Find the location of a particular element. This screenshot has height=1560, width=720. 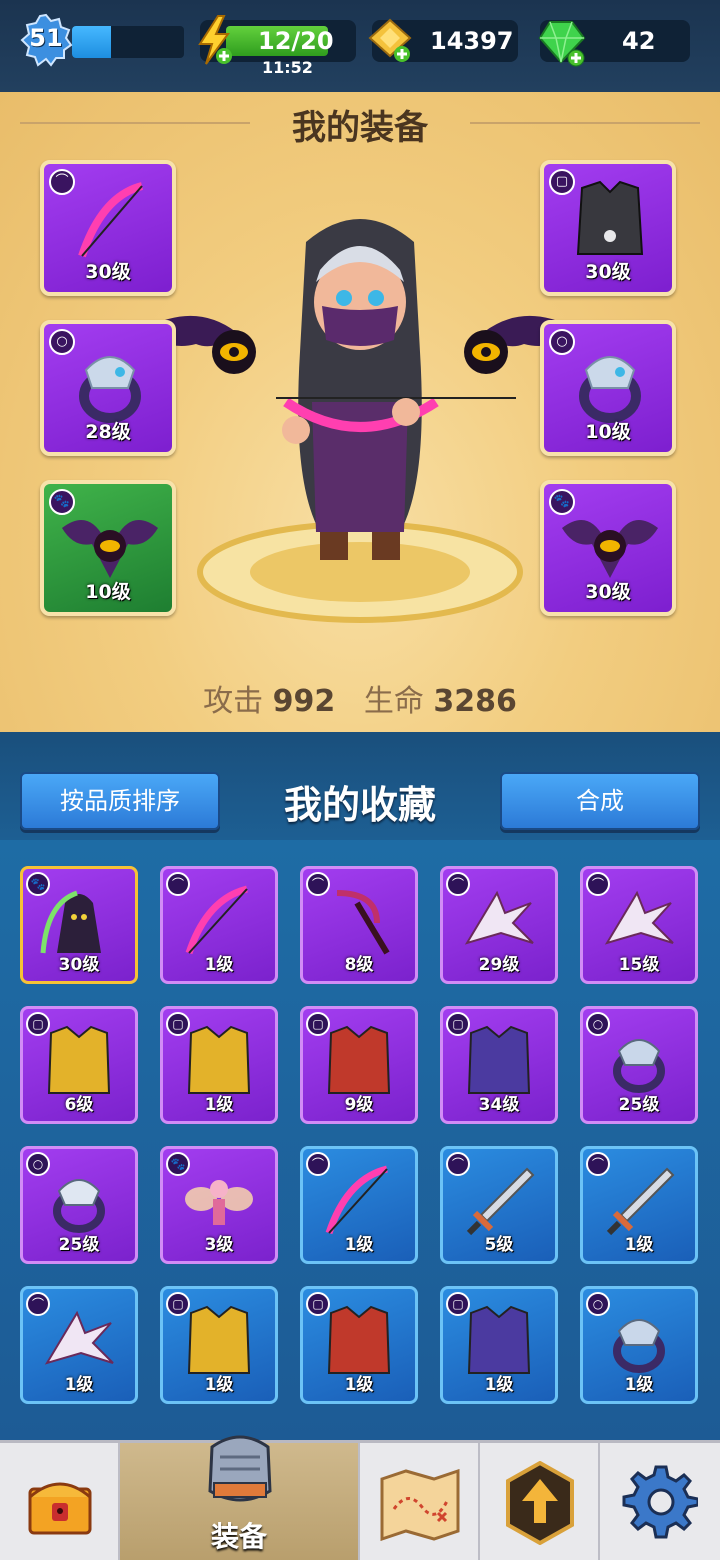

equip-slot-ring-2: ○ 10级 is located at coordinates (608, 388).